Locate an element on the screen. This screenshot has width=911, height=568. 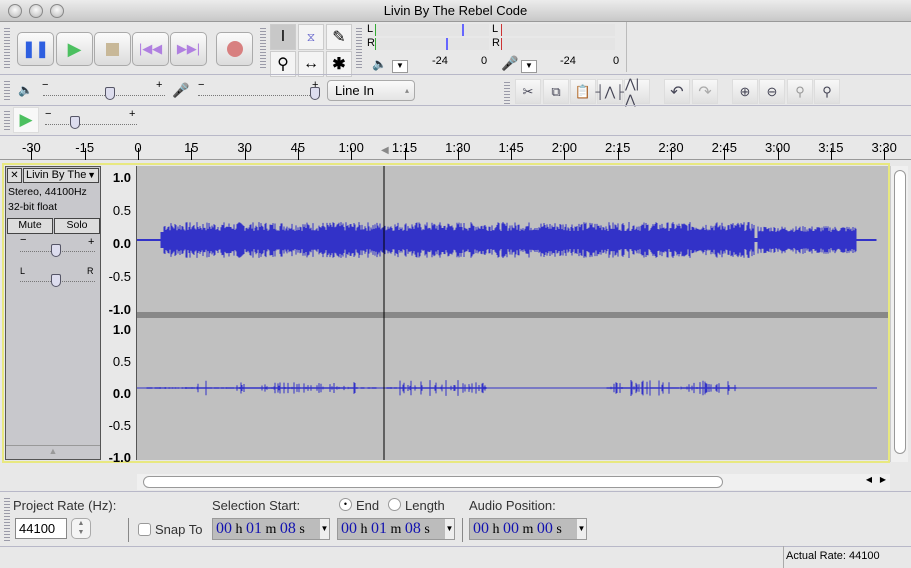
skip-start-icon: |◀◀ is located at coordinates (150, 48).